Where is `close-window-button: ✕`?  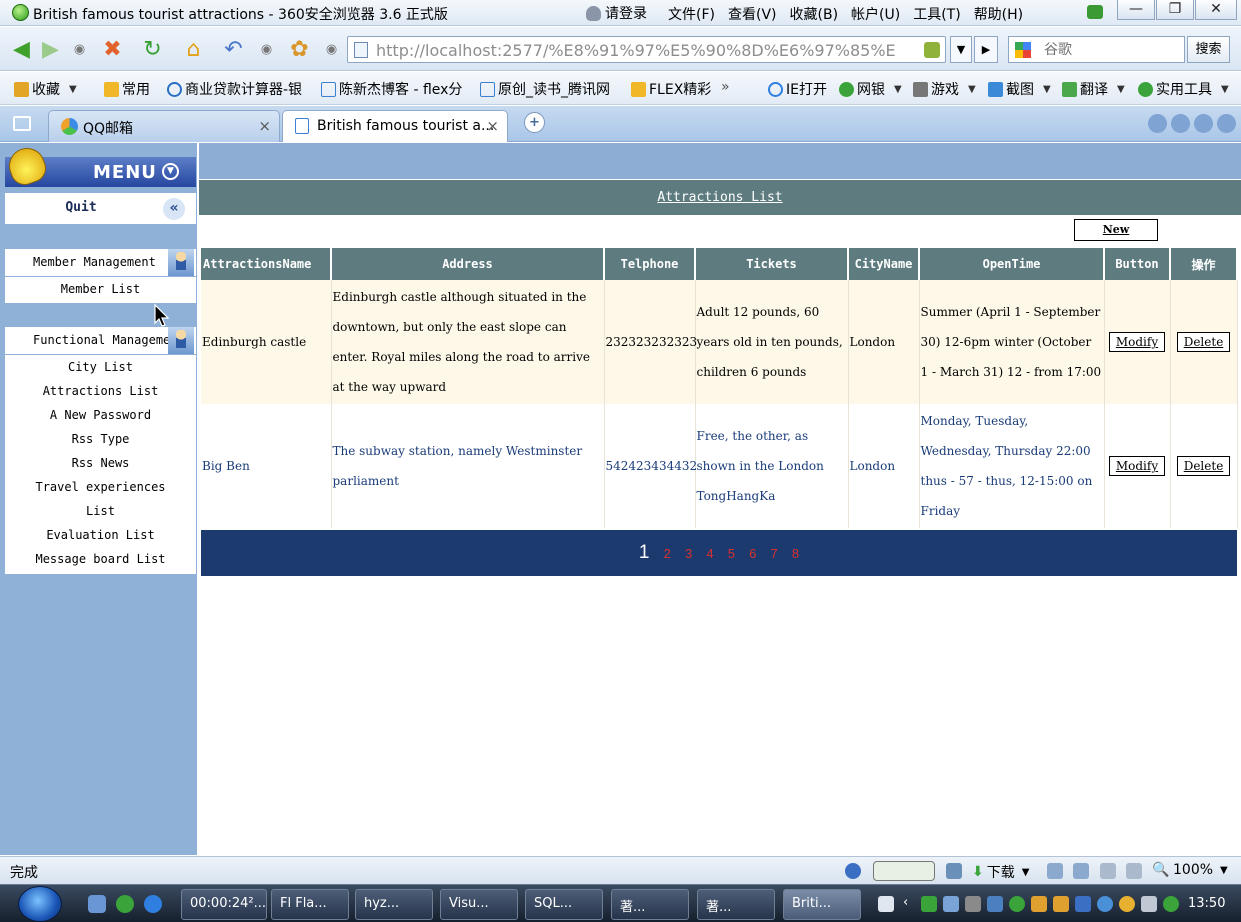
close-window-button: ✕ is located at coordinates (1216, 10).